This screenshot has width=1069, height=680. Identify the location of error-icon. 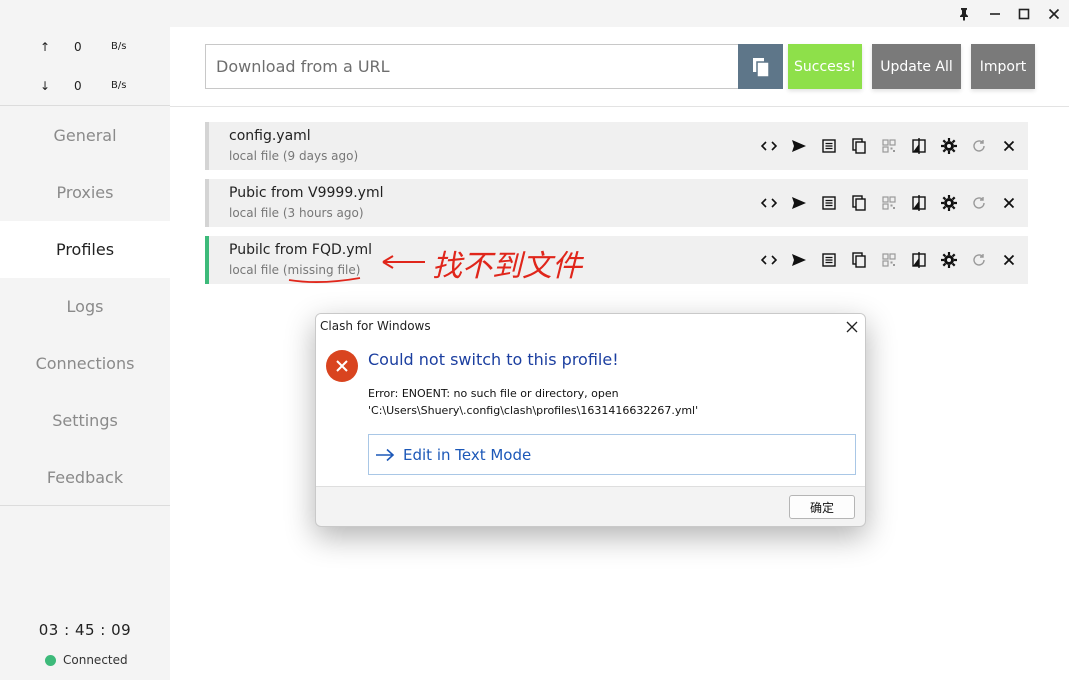
(342, 366).